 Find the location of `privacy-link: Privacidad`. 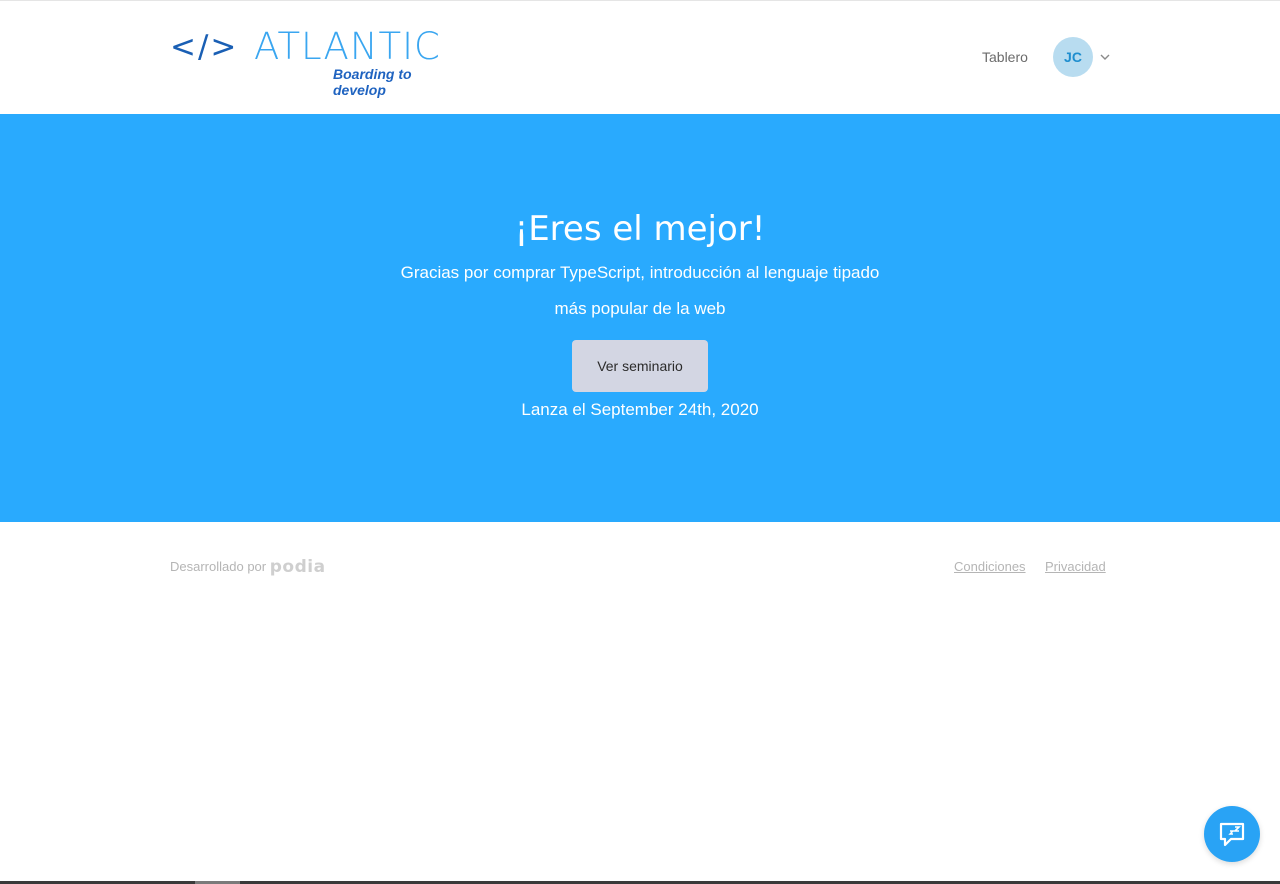

privacy-link: Privacidad is located at coordinates (1075, 567).